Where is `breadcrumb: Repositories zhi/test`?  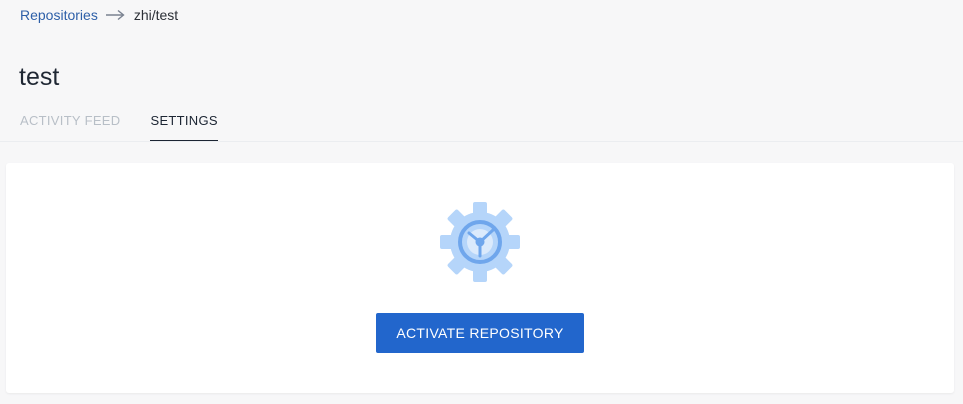 breadcrumb: Repositories zhi/test is located at coordinates (99, 15).